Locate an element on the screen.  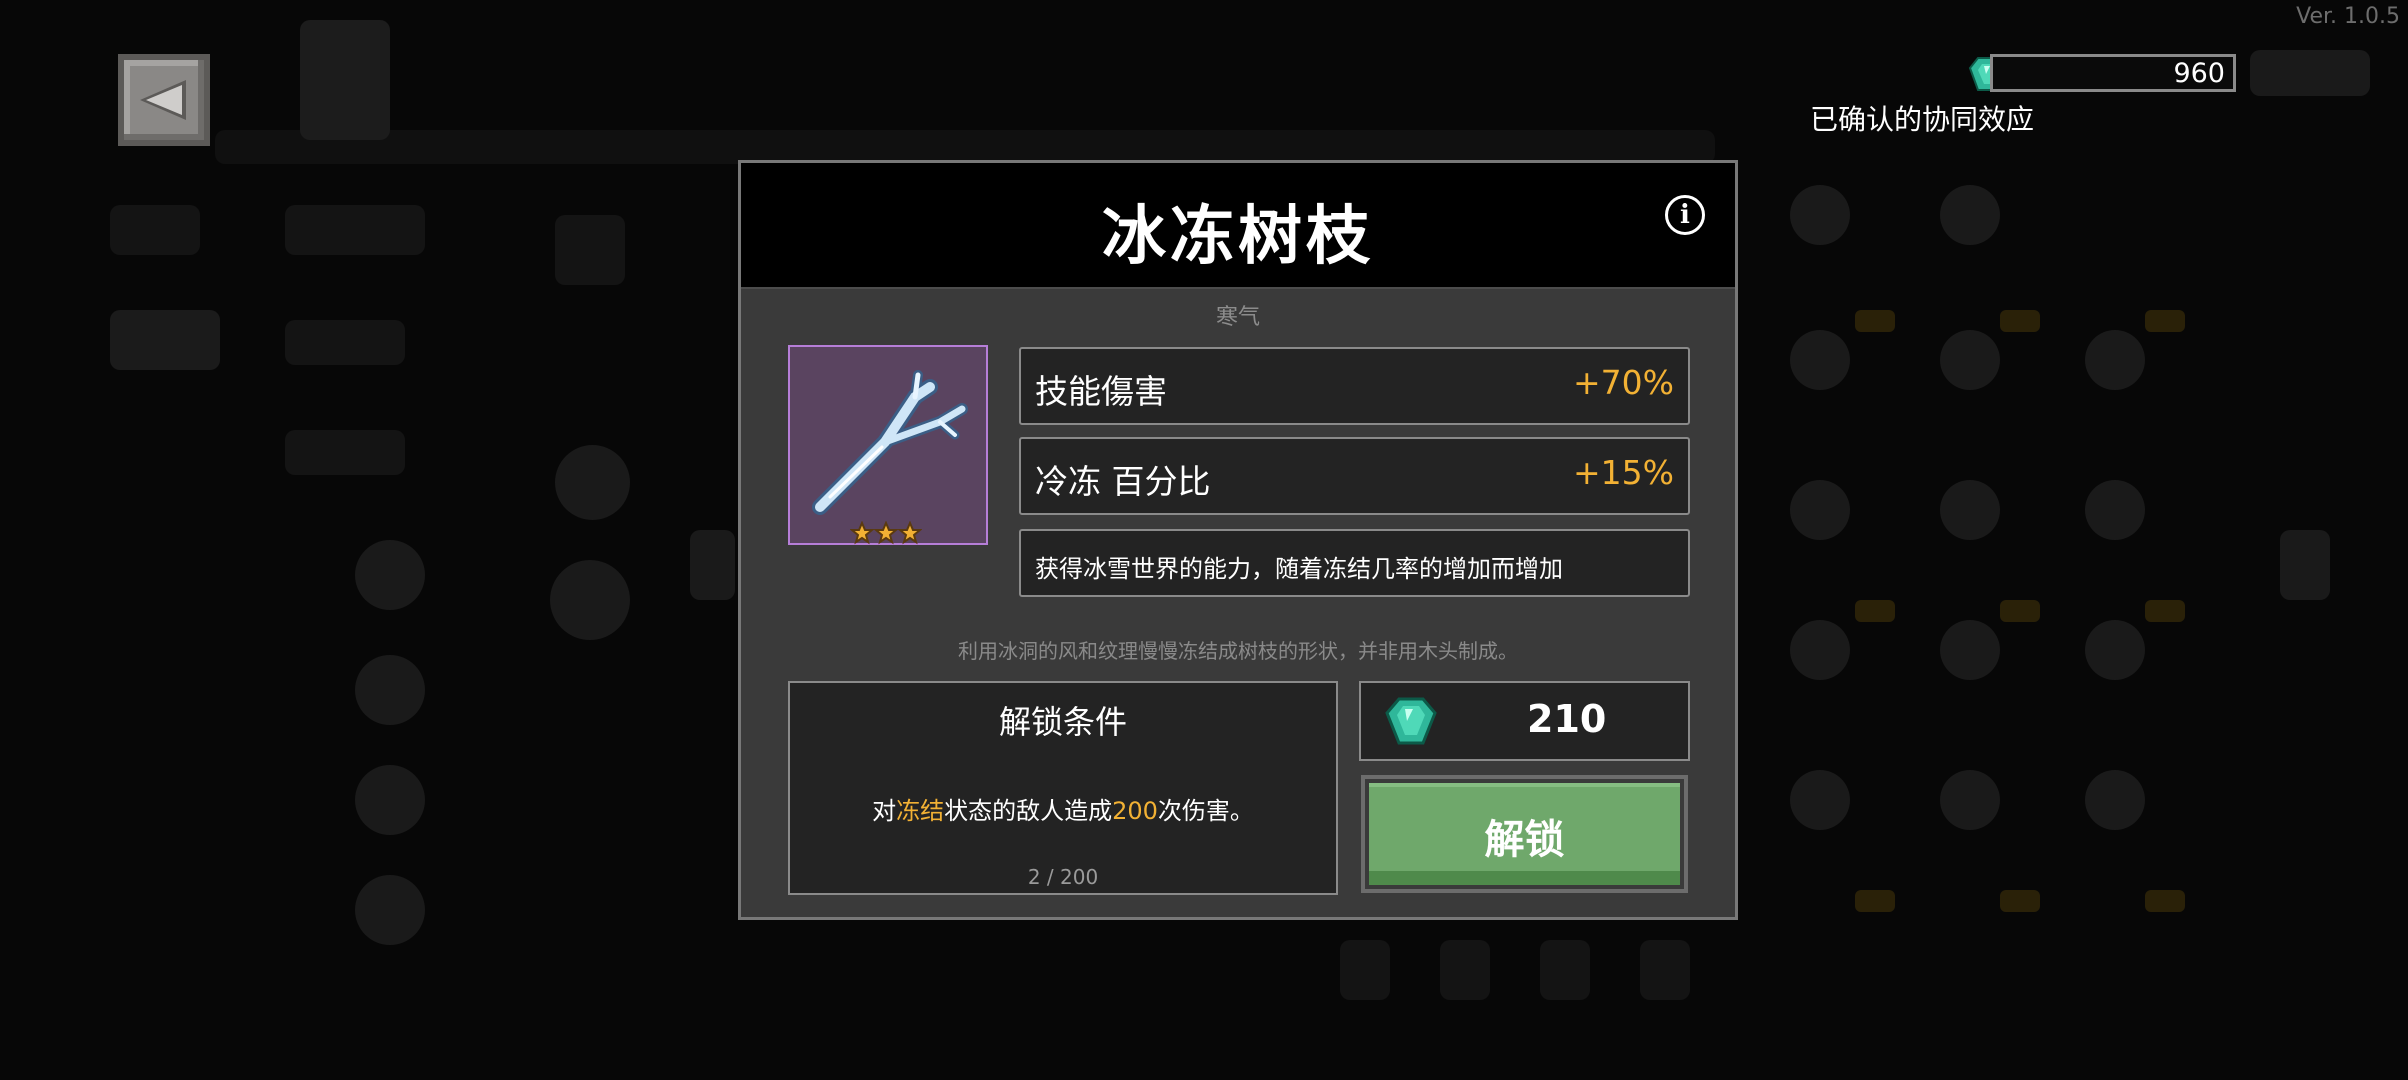
stat-label: 冷冻 百分比 is located at coordinates (1123, 481).